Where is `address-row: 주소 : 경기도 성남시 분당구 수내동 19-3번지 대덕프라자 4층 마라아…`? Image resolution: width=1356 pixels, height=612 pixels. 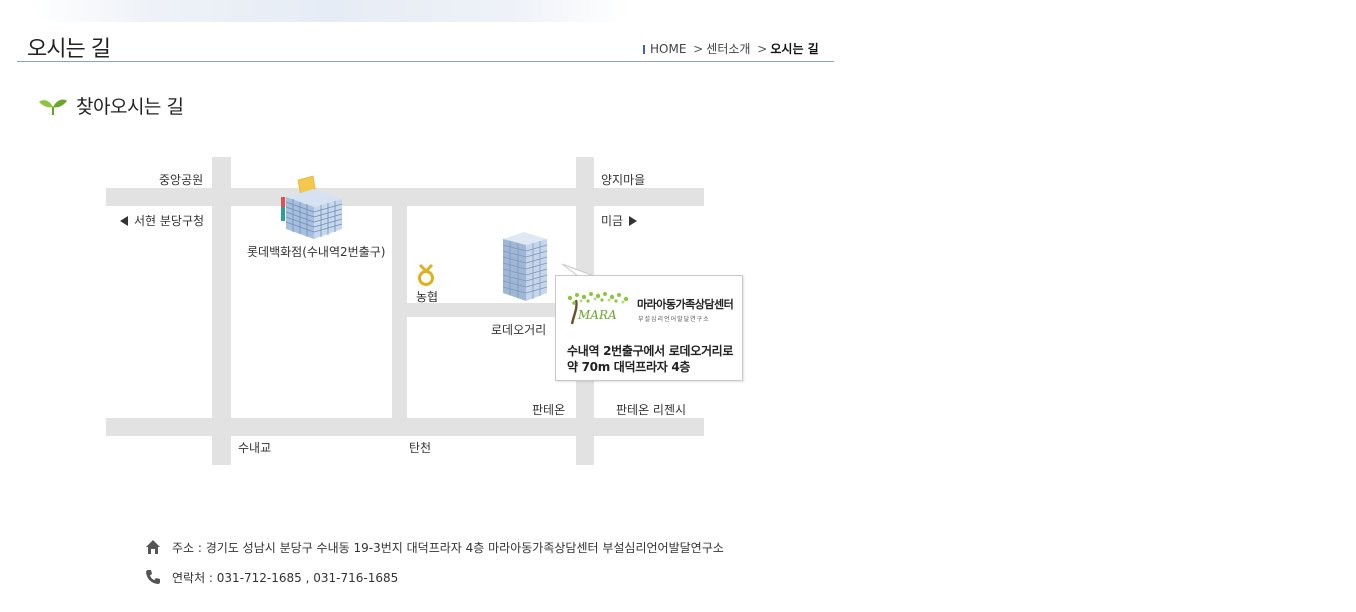
address-row: 주소 : 경기도 성남시 분당구 수내동 19-3번지 대덕프라자 4층 마라아… is located at coordinates (434, 547).